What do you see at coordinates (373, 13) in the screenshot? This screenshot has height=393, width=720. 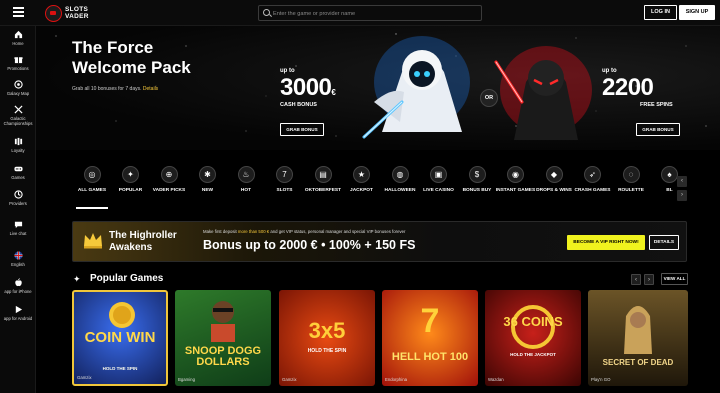 I see `search-input` at bounding box center [373, 13].